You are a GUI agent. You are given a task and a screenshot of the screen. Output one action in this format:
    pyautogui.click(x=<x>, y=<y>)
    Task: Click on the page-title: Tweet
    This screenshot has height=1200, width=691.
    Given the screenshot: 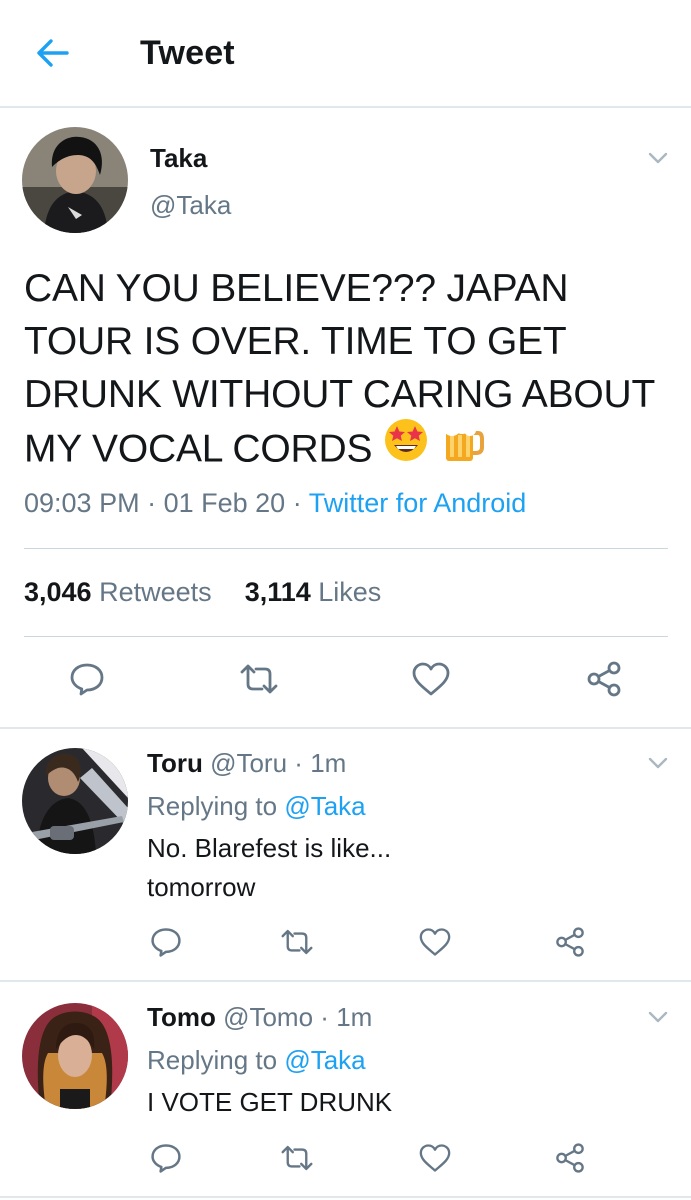 What is the action you would take?
    pyautogui.click(x=187, y=53)
    